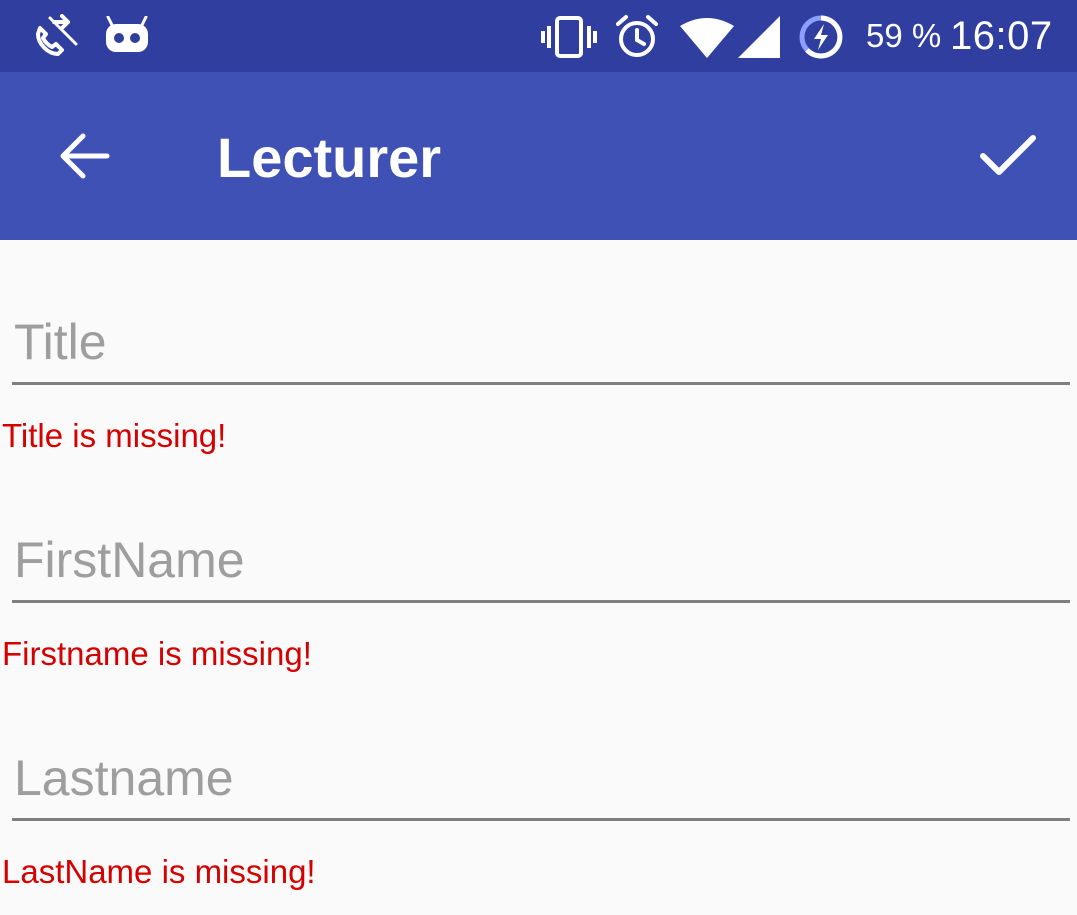 This screenshot has height=915, width=1077. Describe the element at coordinates (57, 35) in the screenshot. I see `call-forwarding-icon` at that location.